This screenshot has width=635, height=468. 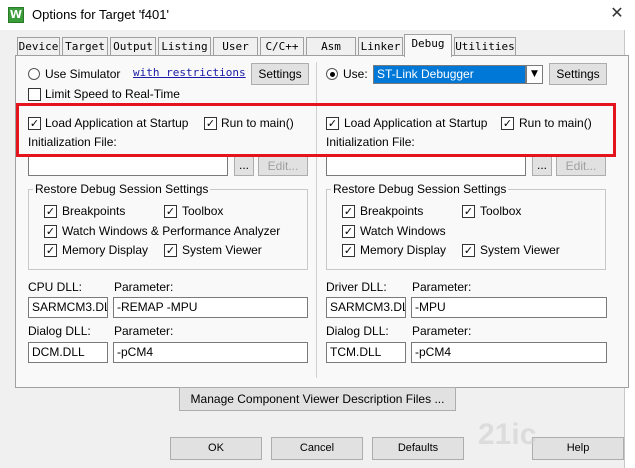 What do you see at coordinates (100, 14) in the screenshot?
I see `window-title: Options for Target 'f401'` at bounding box center [100, 14].